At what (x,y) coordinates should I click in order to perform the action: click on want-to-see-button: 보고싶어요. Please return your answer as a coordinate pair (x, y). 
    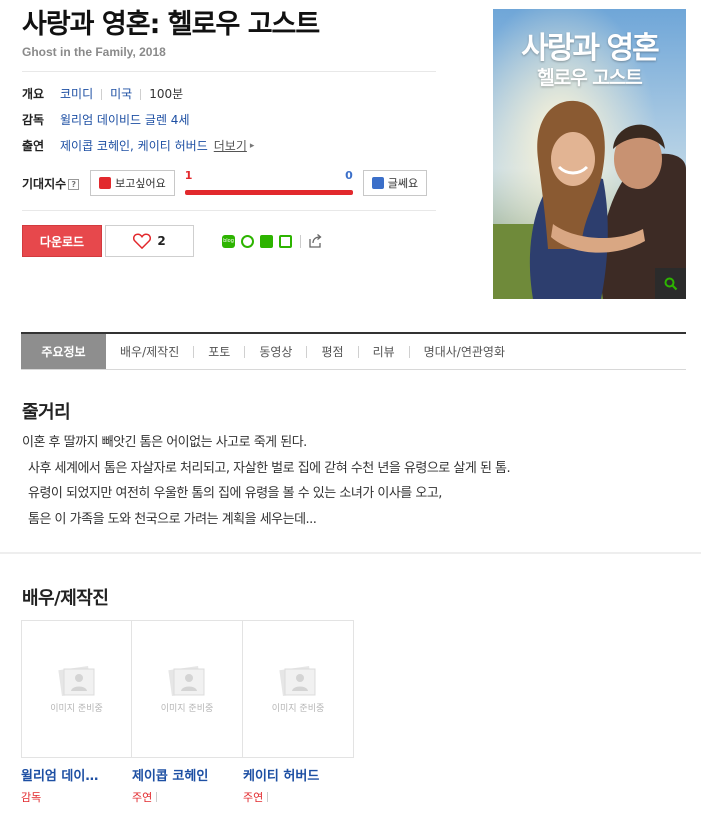
    Looking at the image, I should click on (132, 183).